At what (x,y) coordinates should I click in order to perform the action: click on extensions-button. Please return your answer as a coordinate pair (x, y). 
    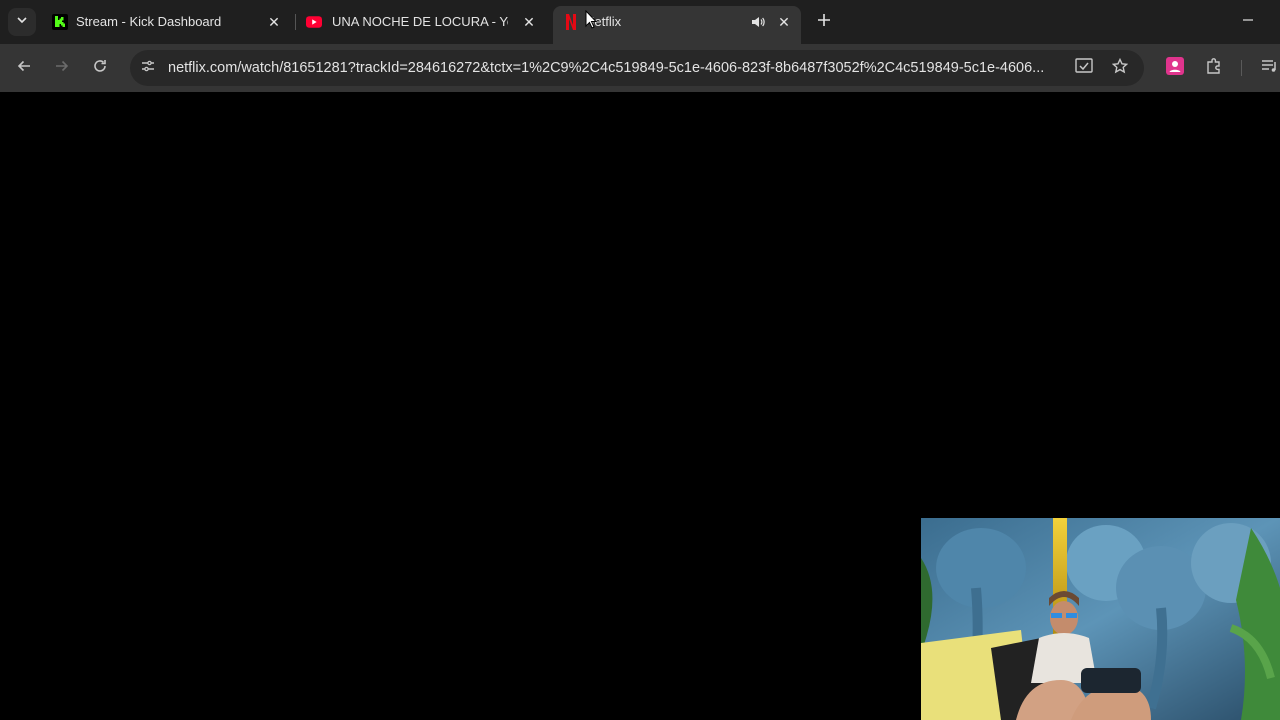
    Looking at the image, I should click on (1214, 68).